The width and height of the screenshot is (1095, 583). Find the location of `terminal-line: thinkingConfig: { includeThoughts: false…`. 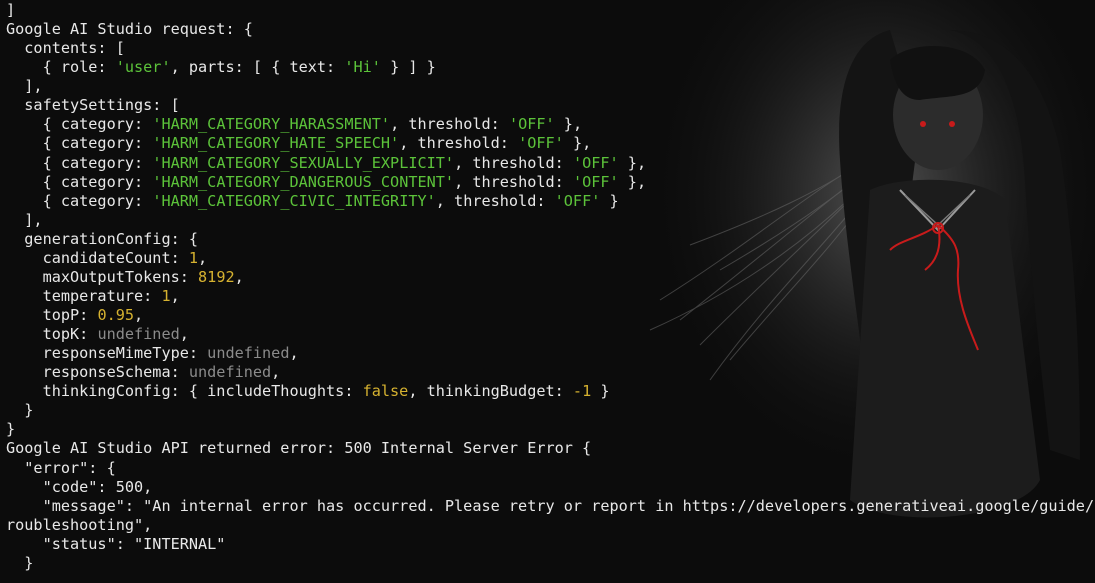

terminal-line: thinkingConfig: { includeThoughts: false… is located at coordinates (550, 391).